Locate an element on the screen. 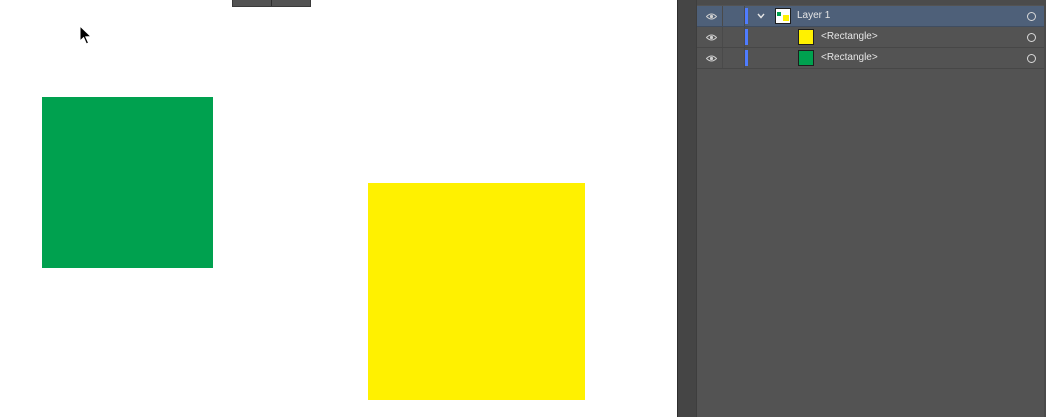 This screenshot has height=417, width=1046. mouse-pointer-icon is located at coordinates (86, 35).